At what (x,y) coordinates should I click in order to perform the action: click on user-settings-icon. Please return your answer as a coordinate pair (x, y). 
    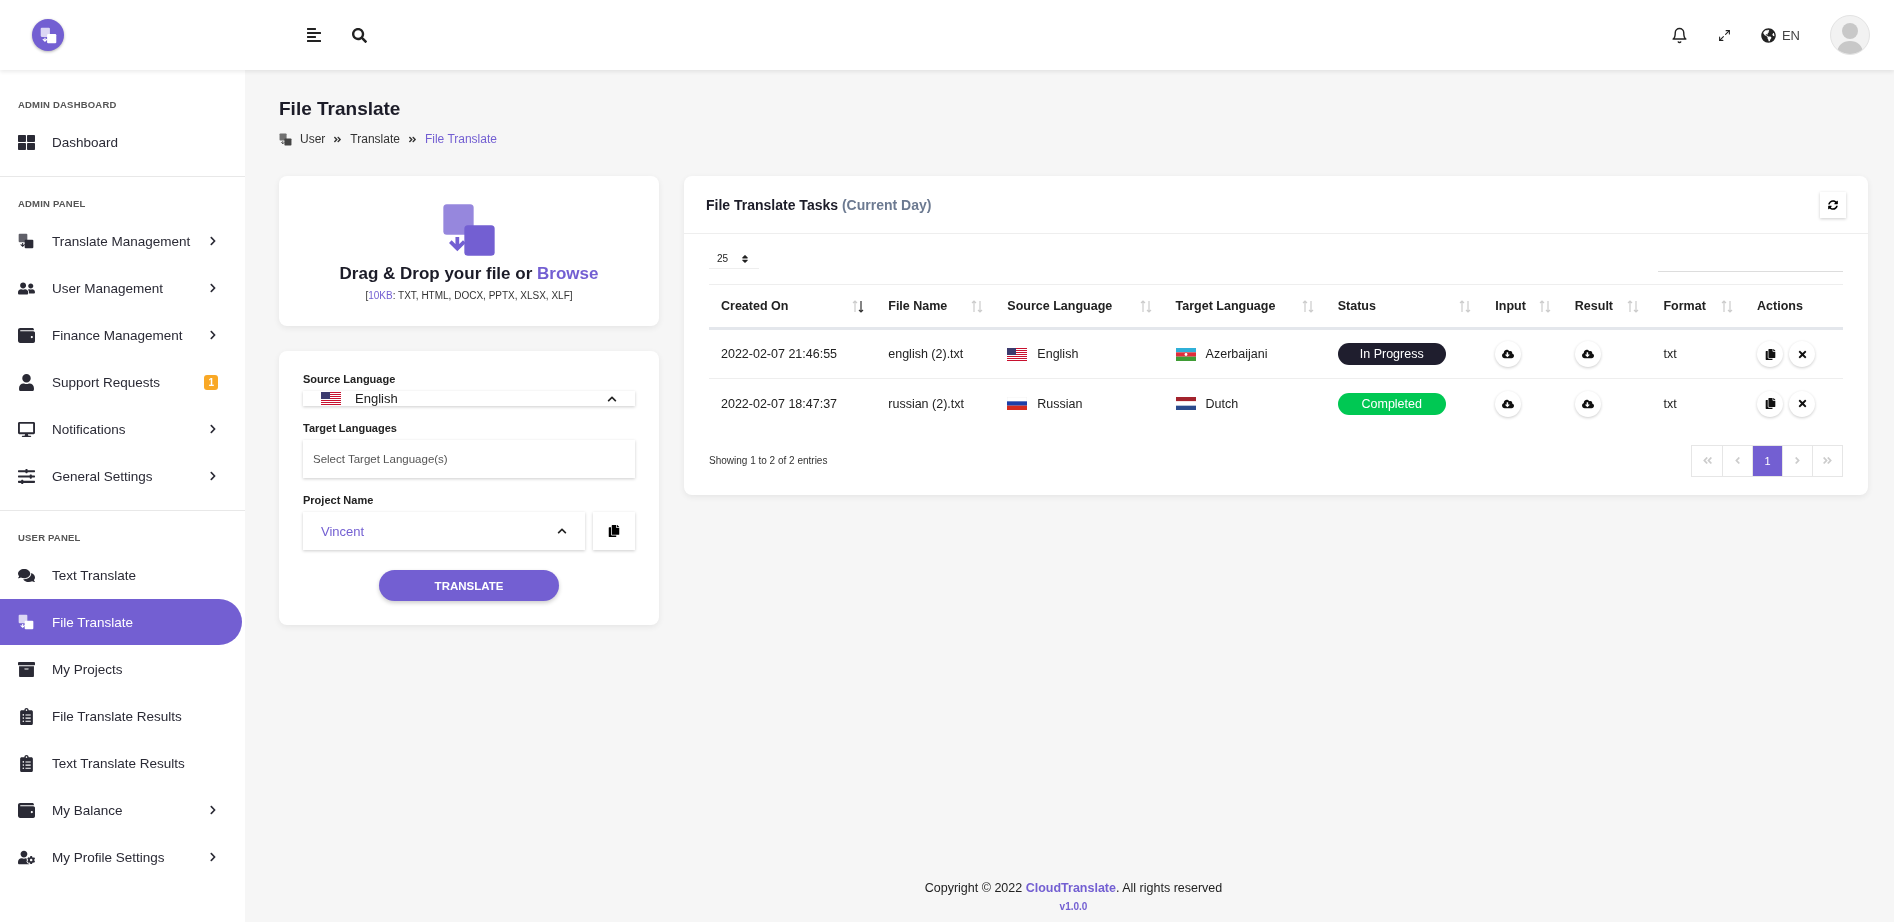
    Looking at the image, I should click on (28, 857).